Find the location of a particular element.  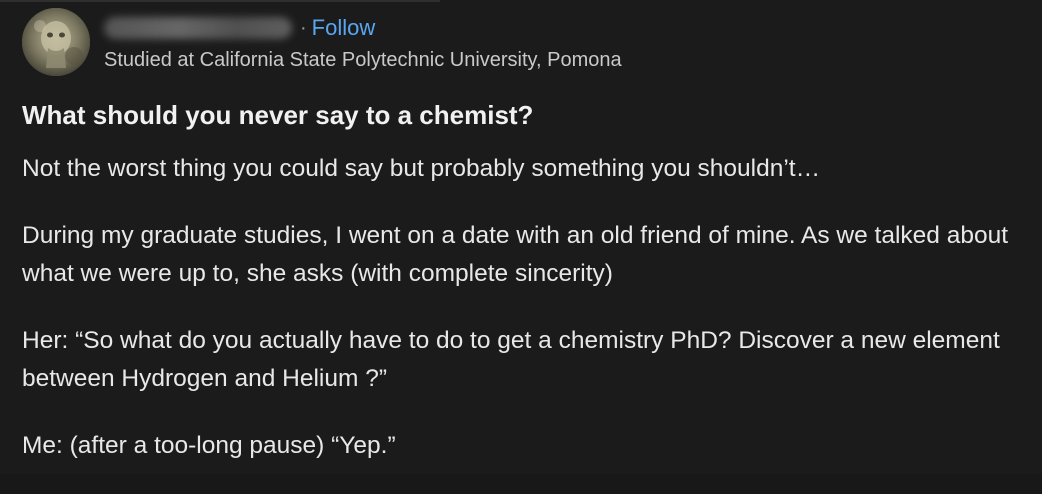

follow-button: Follow is located at coordinates (344, 28).